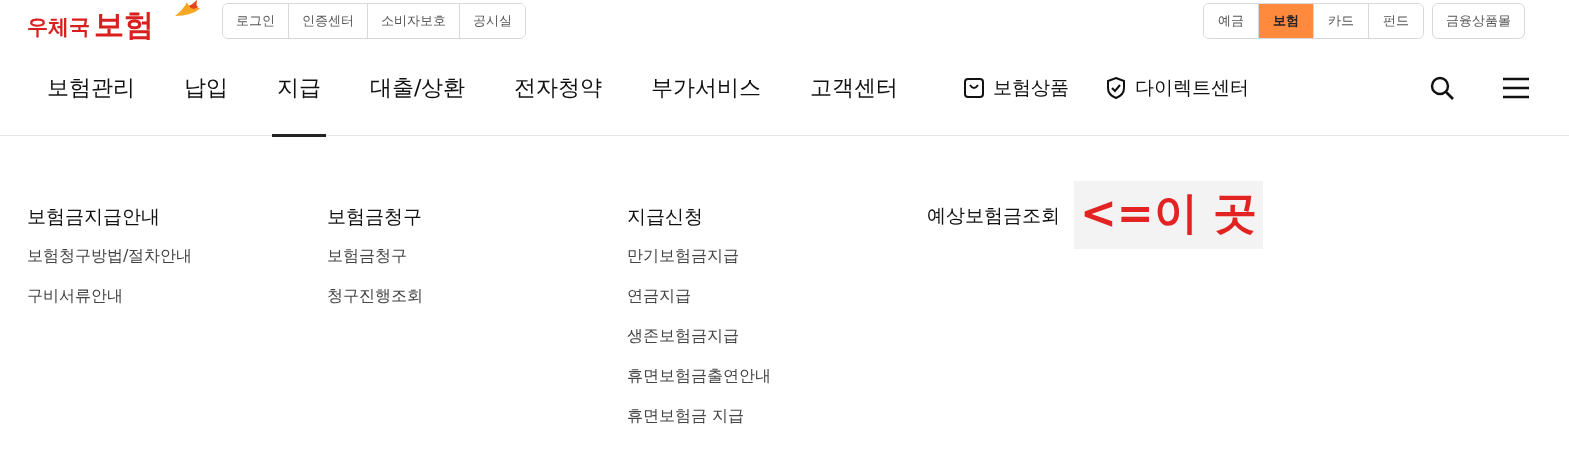 The width and height of the screenshot is (1569, 460). Describe the element at coordinates (374, 216) in the screenshot. I see `menu-heading: 보험금청구` at that location.